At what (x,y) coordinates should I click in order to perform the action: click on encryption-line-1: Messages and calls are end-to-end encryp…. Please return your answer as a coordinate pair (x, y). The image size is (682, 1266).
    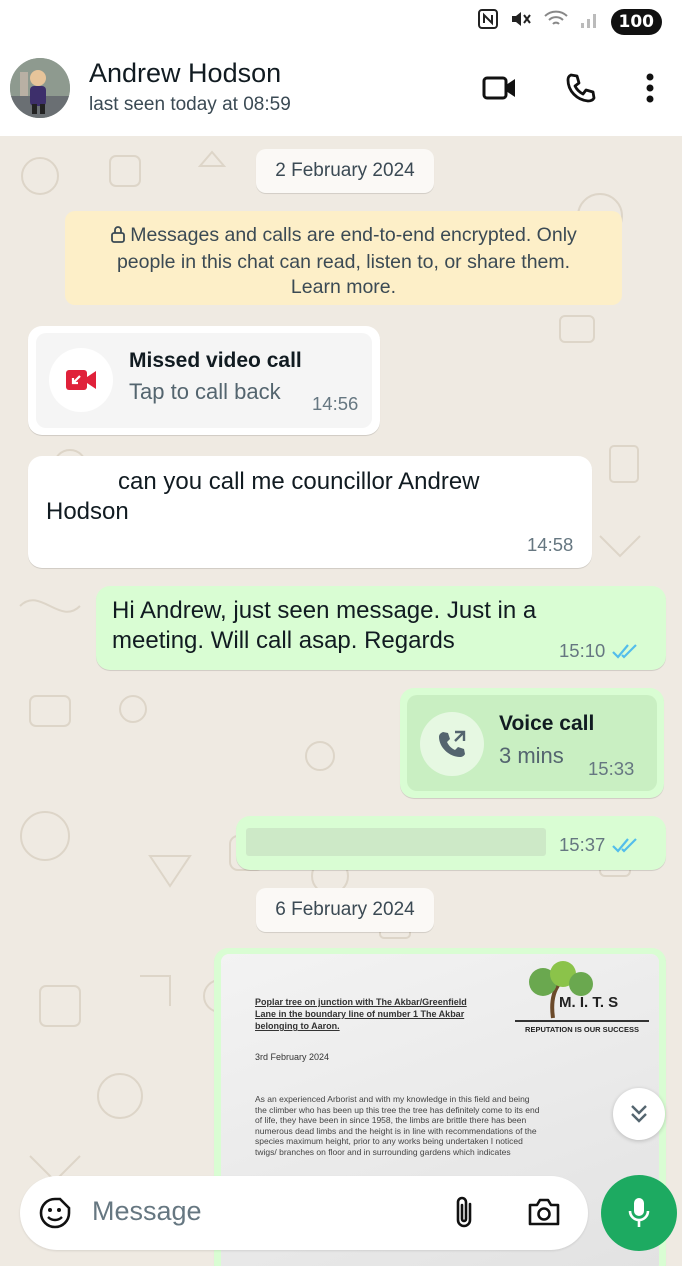
    Looking at the image, I should click on (343, 236).